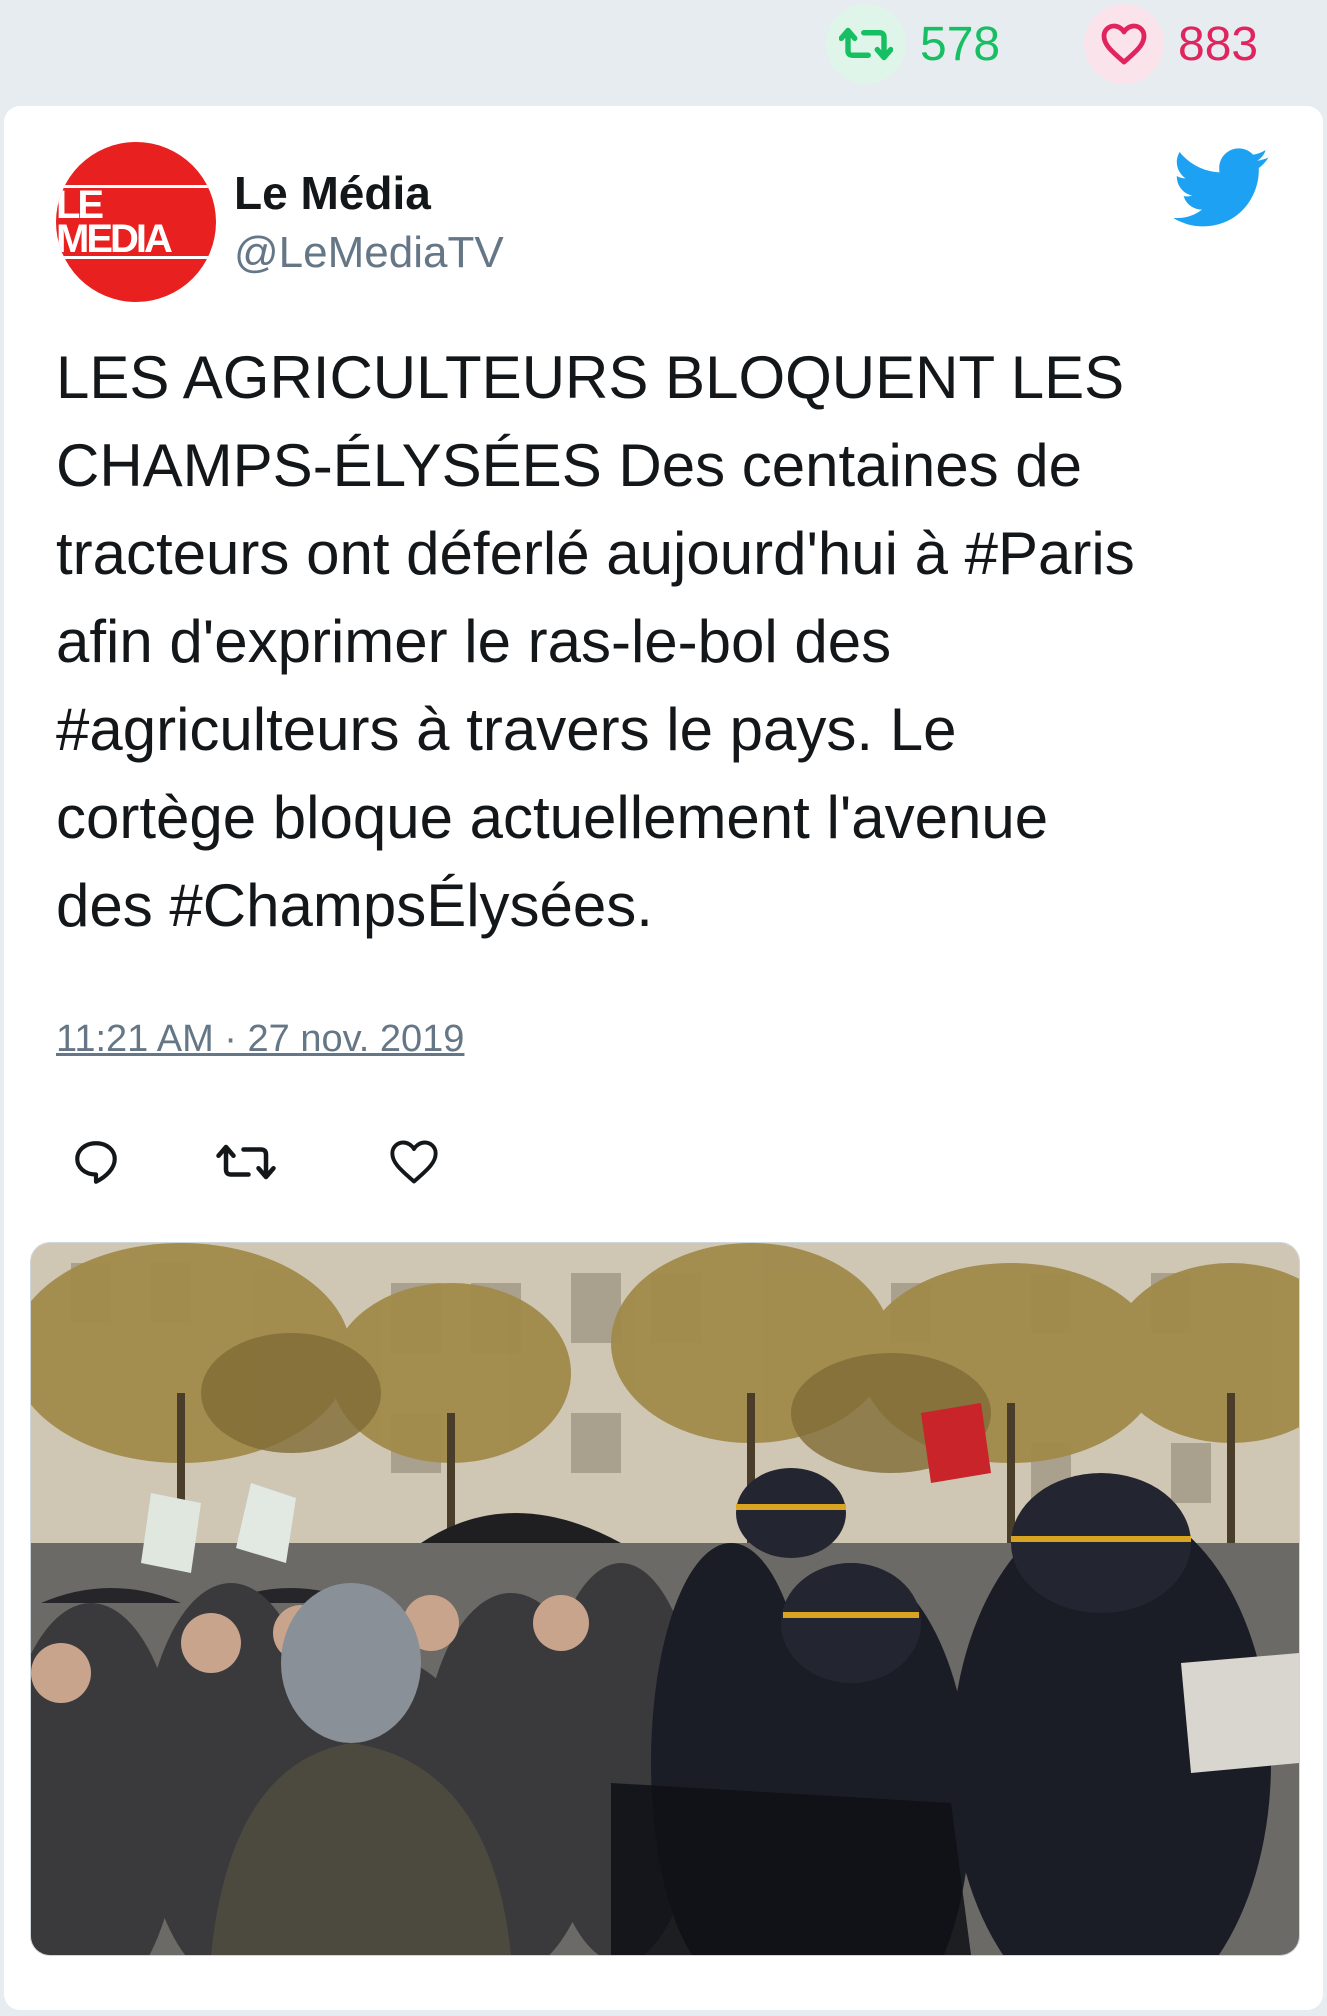 The width and height of the screenshot is (1327, 2016). What do you see at coordinates (960, 44) in the screenshot?
I see `retweet-count: 578` at bounding box center [960, 44].